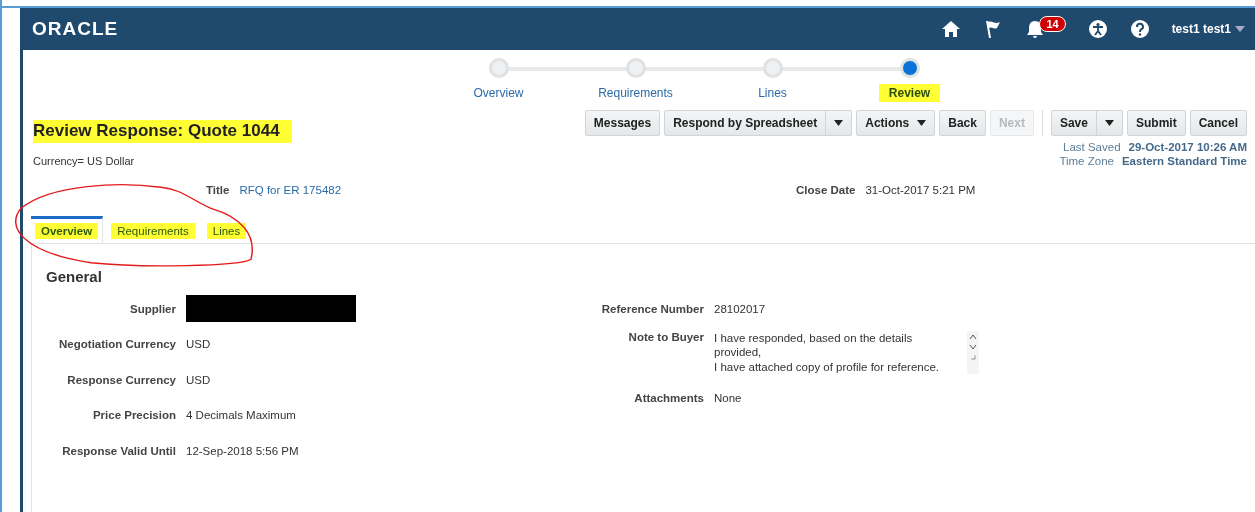 The height and width of the screenshot is (512, 1255). I want to click on field-label: Note to Buyer, so click(665, 336).